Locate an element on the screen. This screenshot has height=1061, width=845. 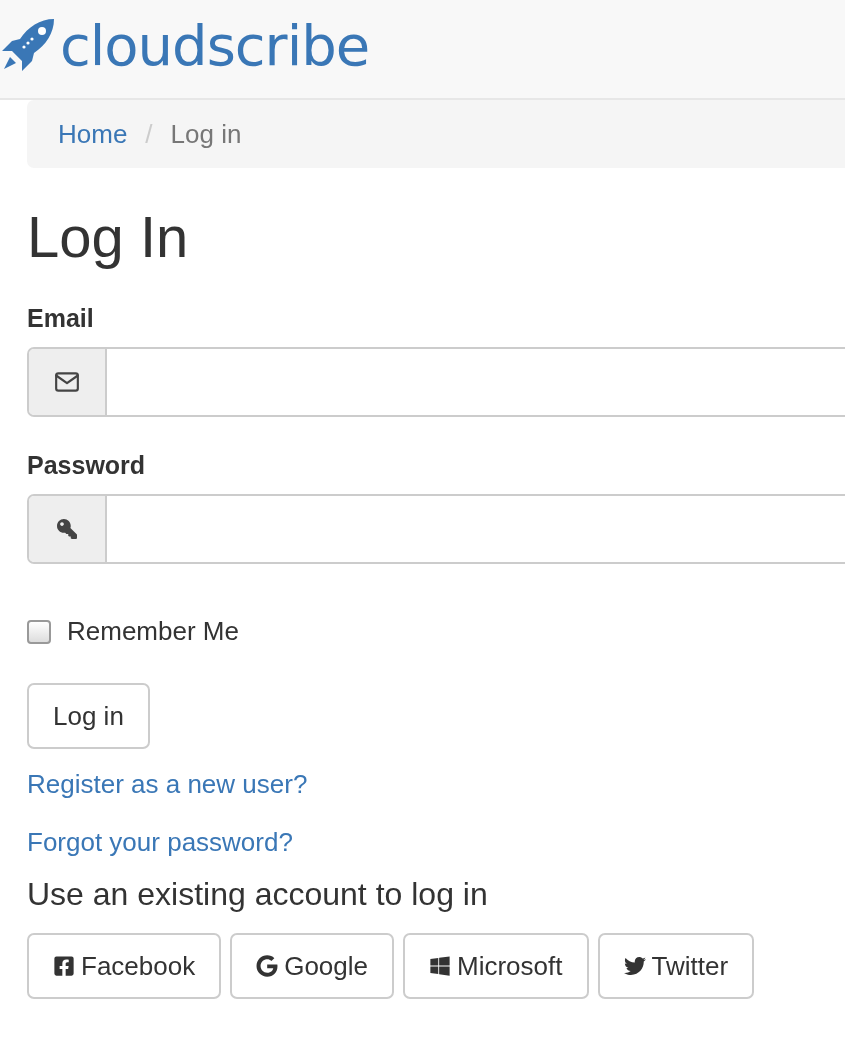
checkbox is located at coordinates (39, 631).